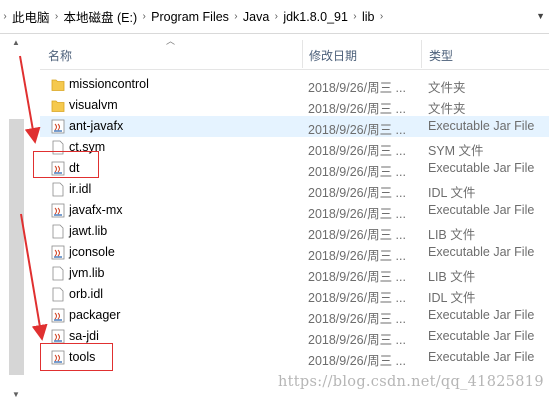  Describe the element at coordinates (411, 382) in the screenshot. I see `watermark-text: https://blog.csdn.net/qq_41825819` at that location.